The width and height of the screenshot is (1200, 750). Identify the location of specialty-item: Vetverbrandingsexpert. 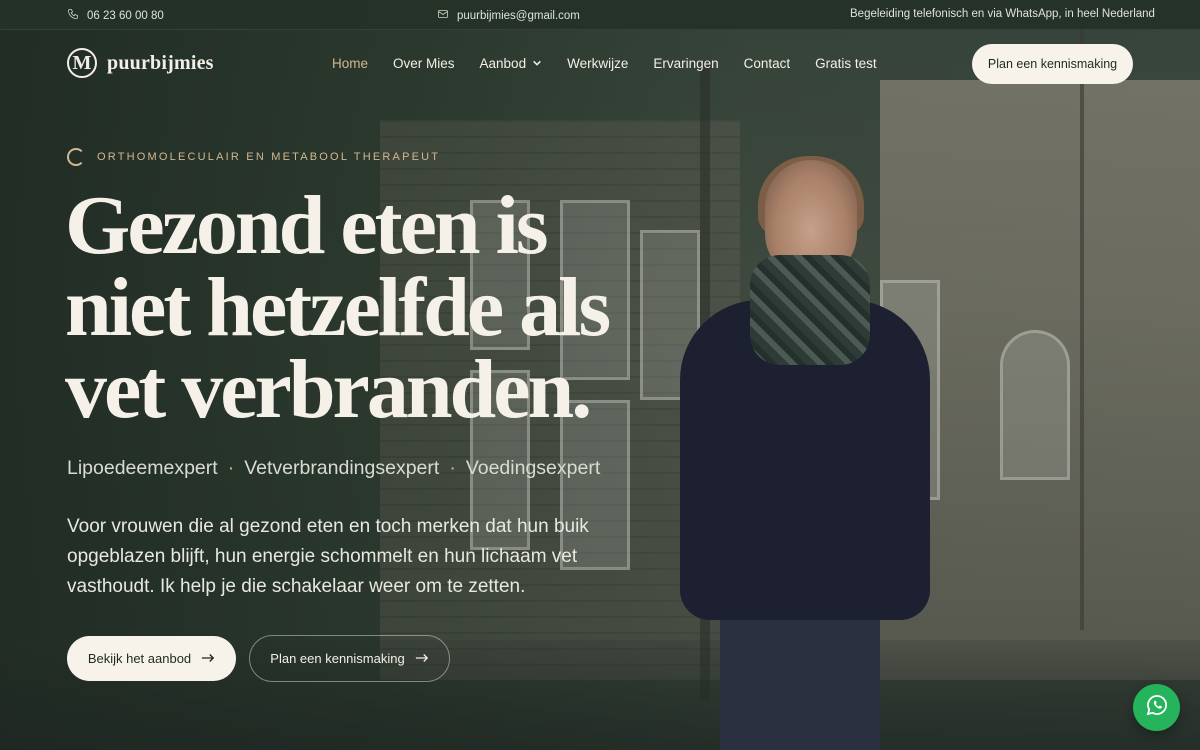
(342, 468).